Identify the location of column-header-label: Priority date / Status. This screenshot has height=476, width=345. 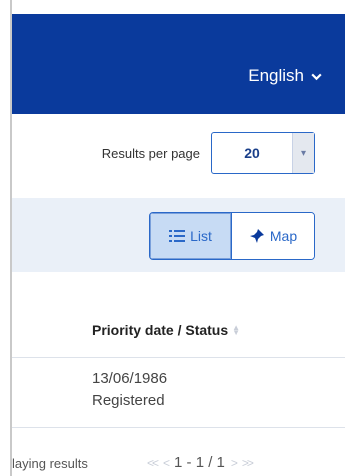
(160, 330).